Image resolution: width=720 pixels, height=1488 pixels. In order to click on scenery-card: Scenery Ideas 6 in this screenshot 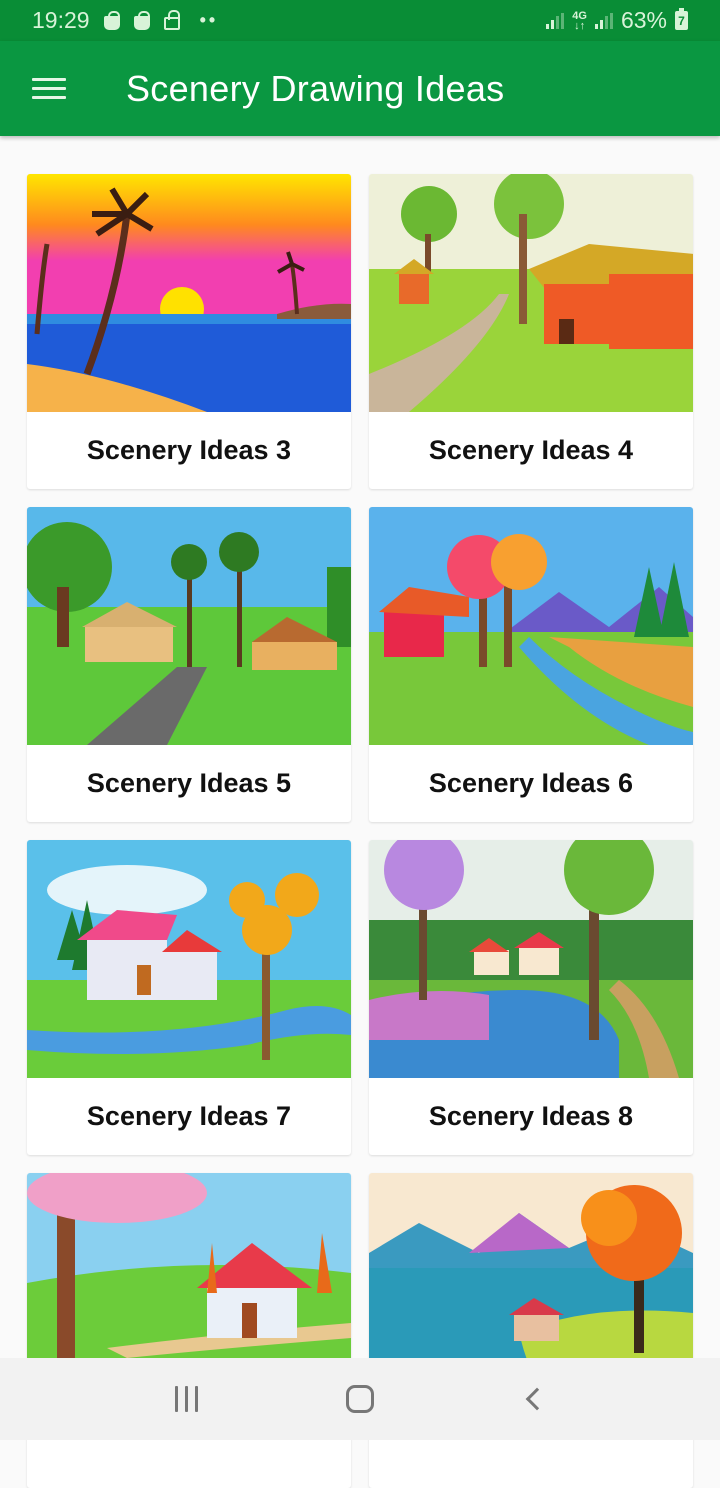, I will do `click(531, 664)`.